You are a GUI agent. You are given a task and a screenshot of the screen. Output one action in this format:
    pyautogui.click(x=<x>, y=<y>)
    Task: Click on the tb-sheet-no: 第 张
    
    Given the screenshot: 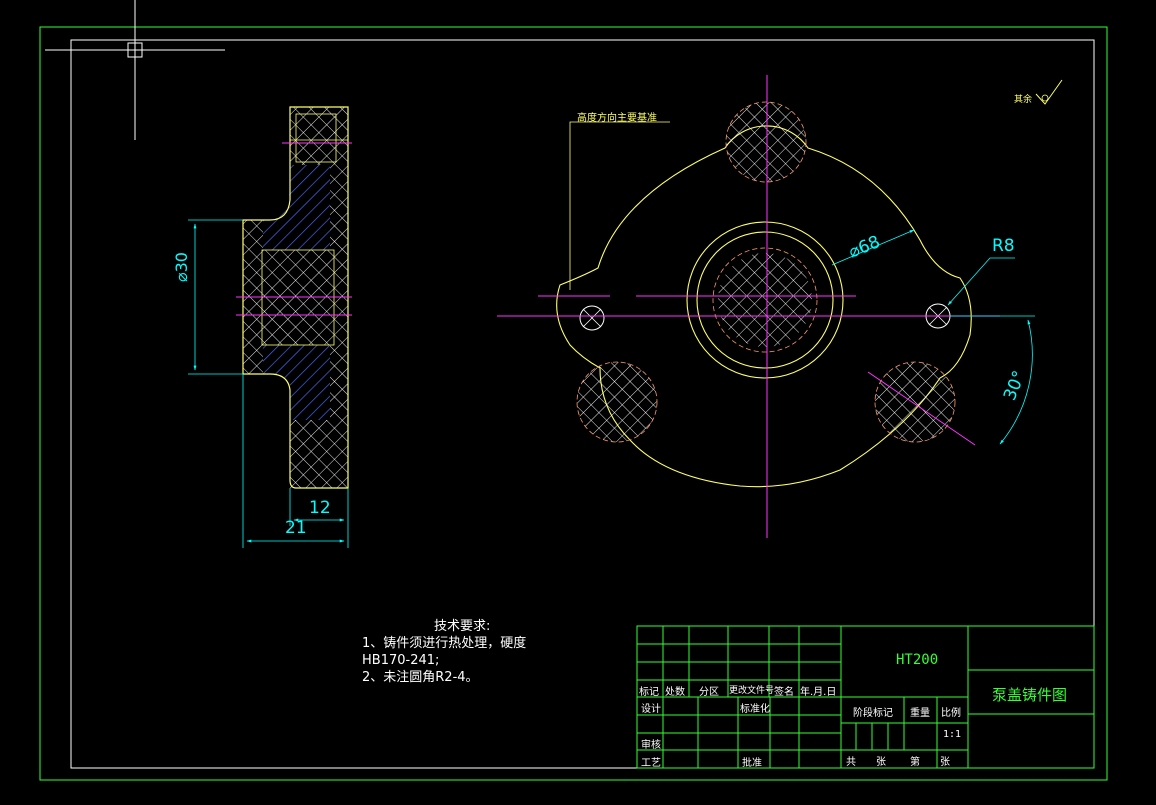 What is the action you would take?
    pyautogui.click(x=930, y=762)
    